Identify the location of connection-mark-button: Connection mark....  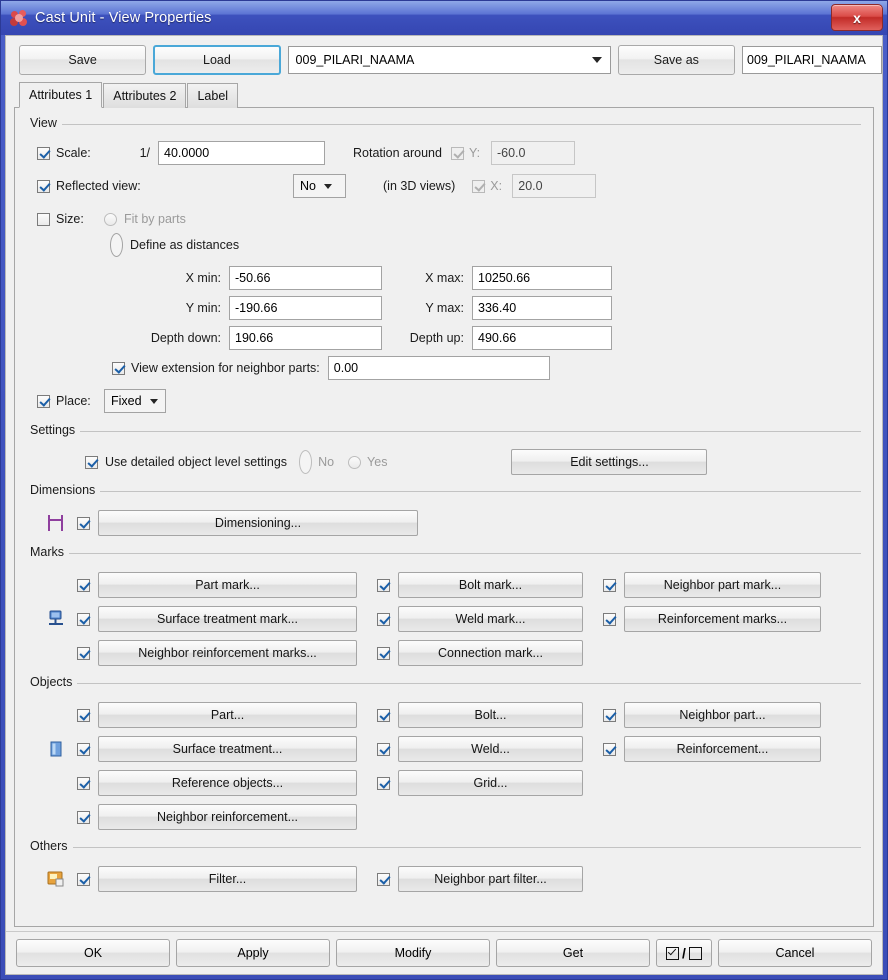
(490, 653).